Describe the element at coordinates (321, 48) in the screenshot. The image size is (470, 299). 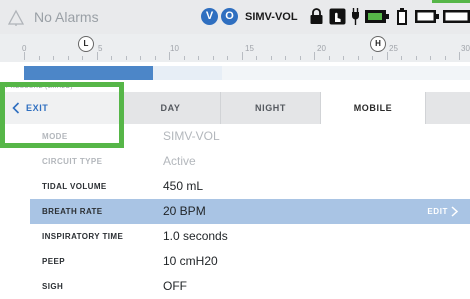
I see `tick-label: 20` at that location.